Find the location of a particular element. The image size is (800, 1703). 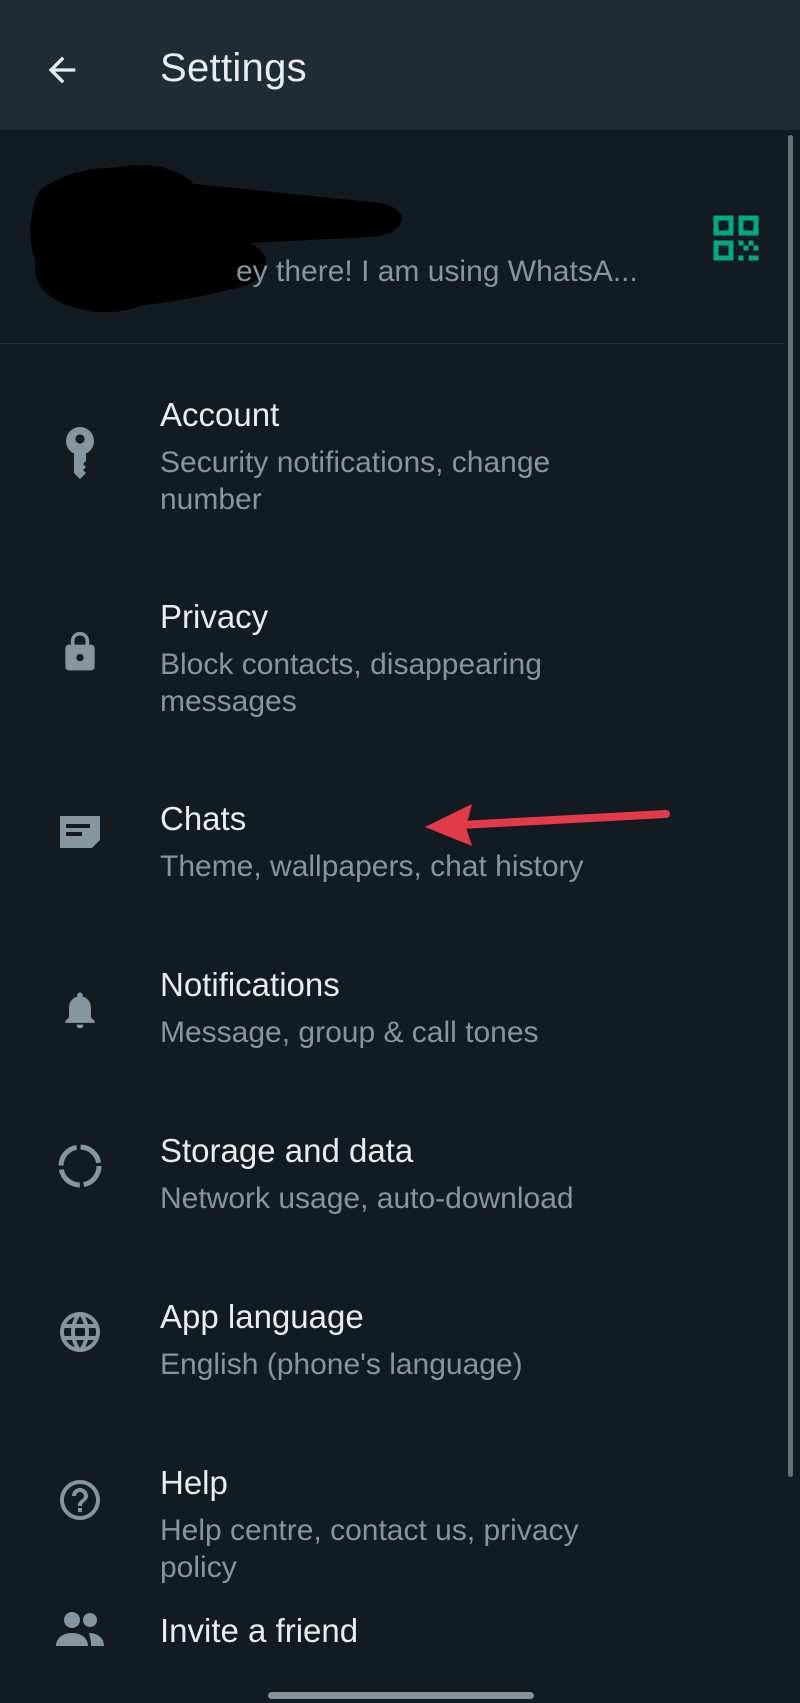

help-icon is located at coordinates (80, 1500).